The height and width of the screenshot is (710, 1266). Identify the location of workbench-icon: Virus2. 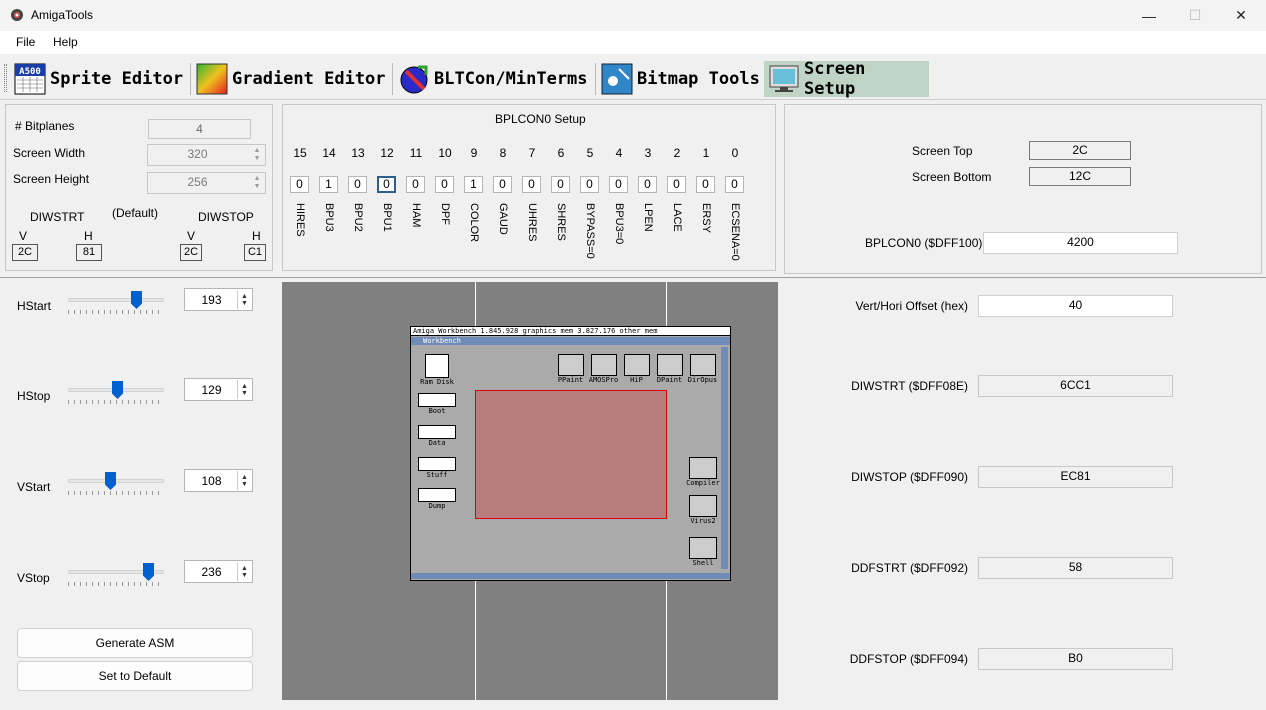
(703, 510).